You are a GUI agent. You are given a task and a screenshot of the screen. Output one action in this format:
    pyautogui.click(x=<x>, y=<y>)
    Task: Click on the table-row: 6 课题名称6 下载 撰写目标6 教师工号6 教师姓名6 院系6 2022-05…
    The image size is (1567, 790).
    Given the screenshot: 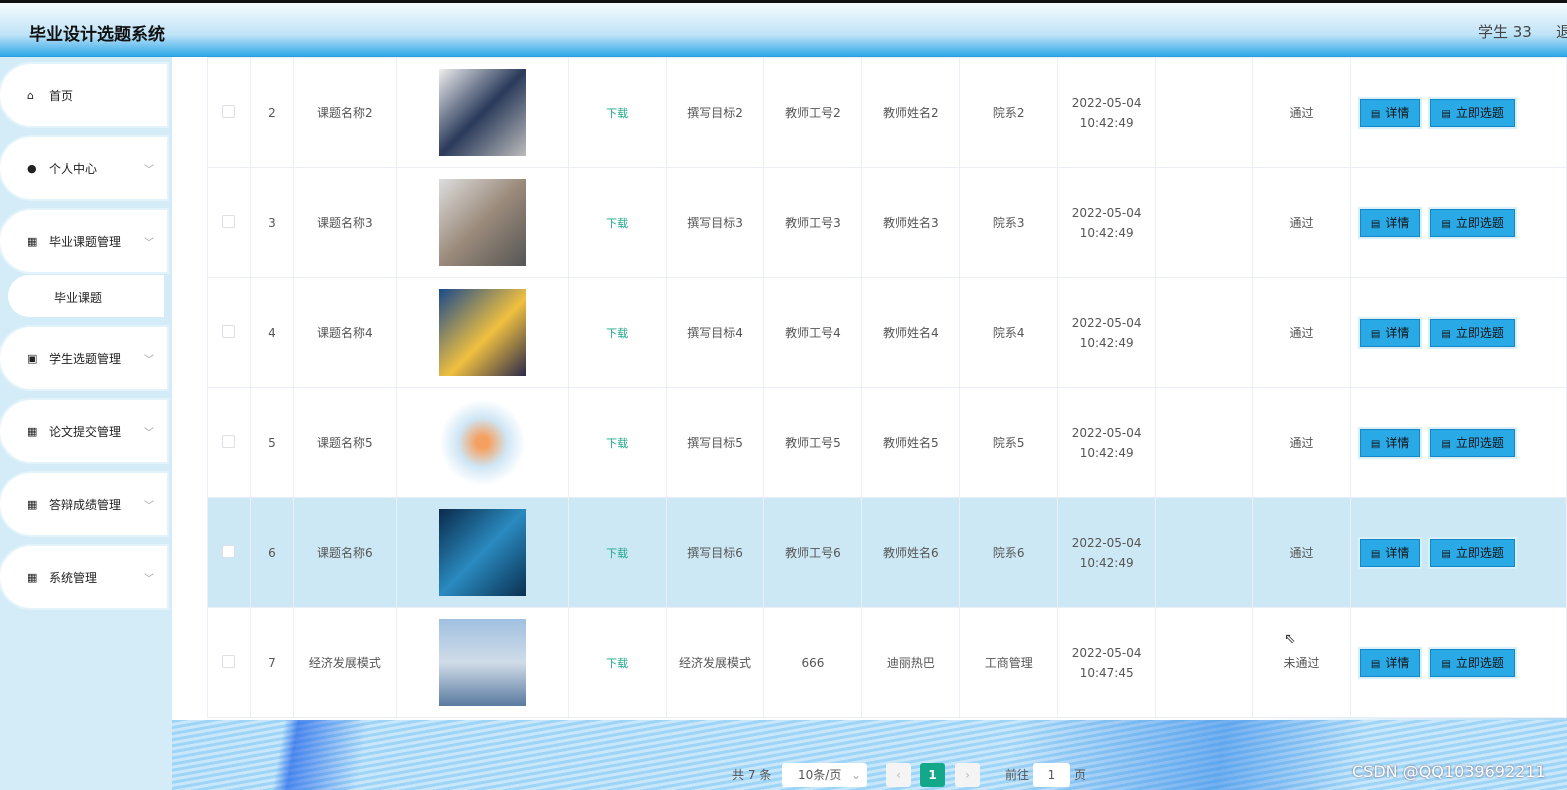 What is the action you would take?
    pyautogui.click(x=887, y=552)
    